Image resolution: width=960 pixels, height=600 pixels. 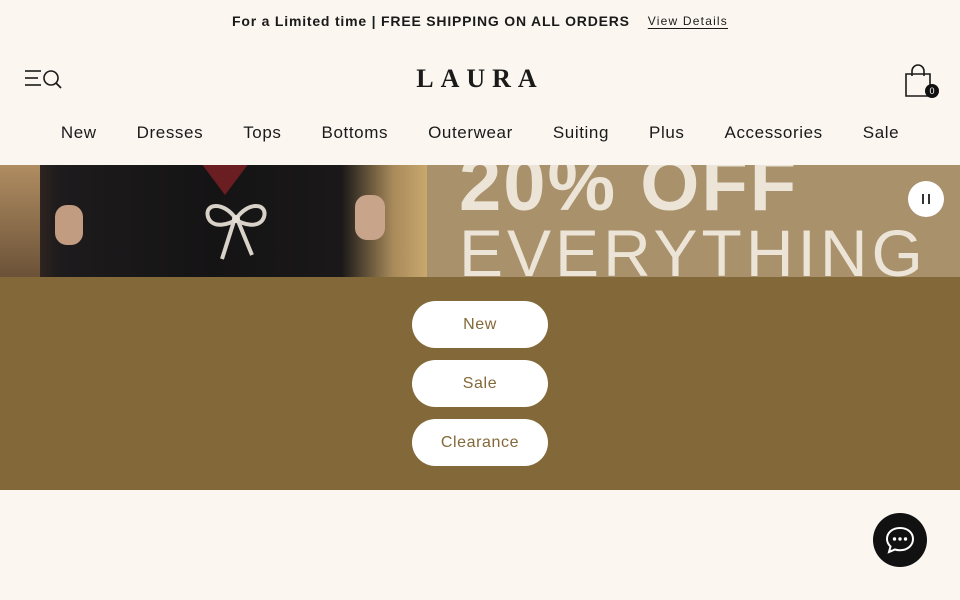 What do you see at coordinates (470, 134) in the screenshot?
I see `nav-item-outerwear: Outerwear` at bounding box center [470, 134].